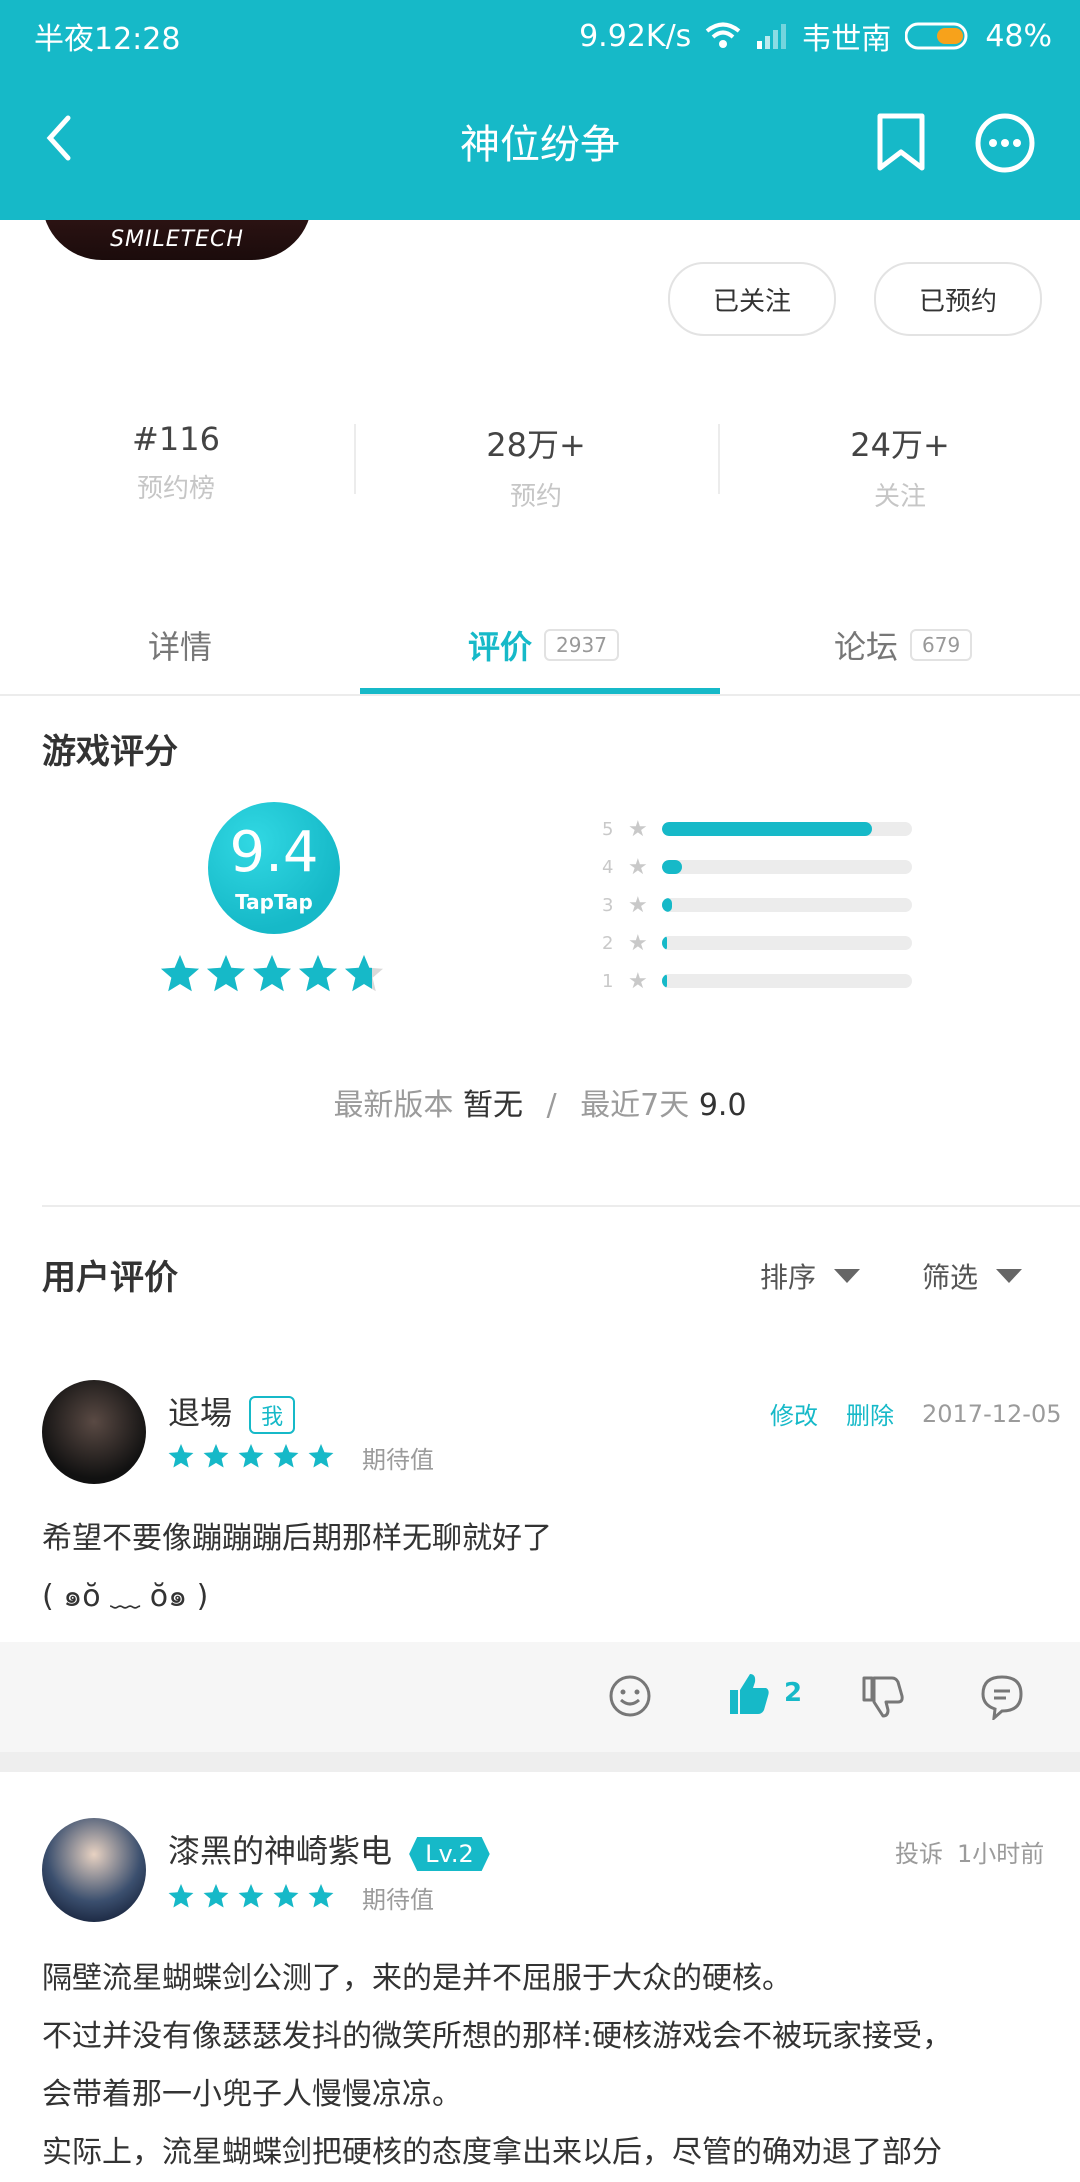  I want to click on section-divider, so click(561, 1206).